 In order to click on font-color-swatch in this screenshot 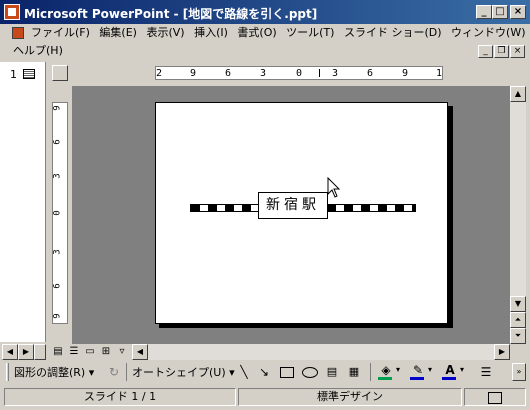, I will do `click(449, 378)`.